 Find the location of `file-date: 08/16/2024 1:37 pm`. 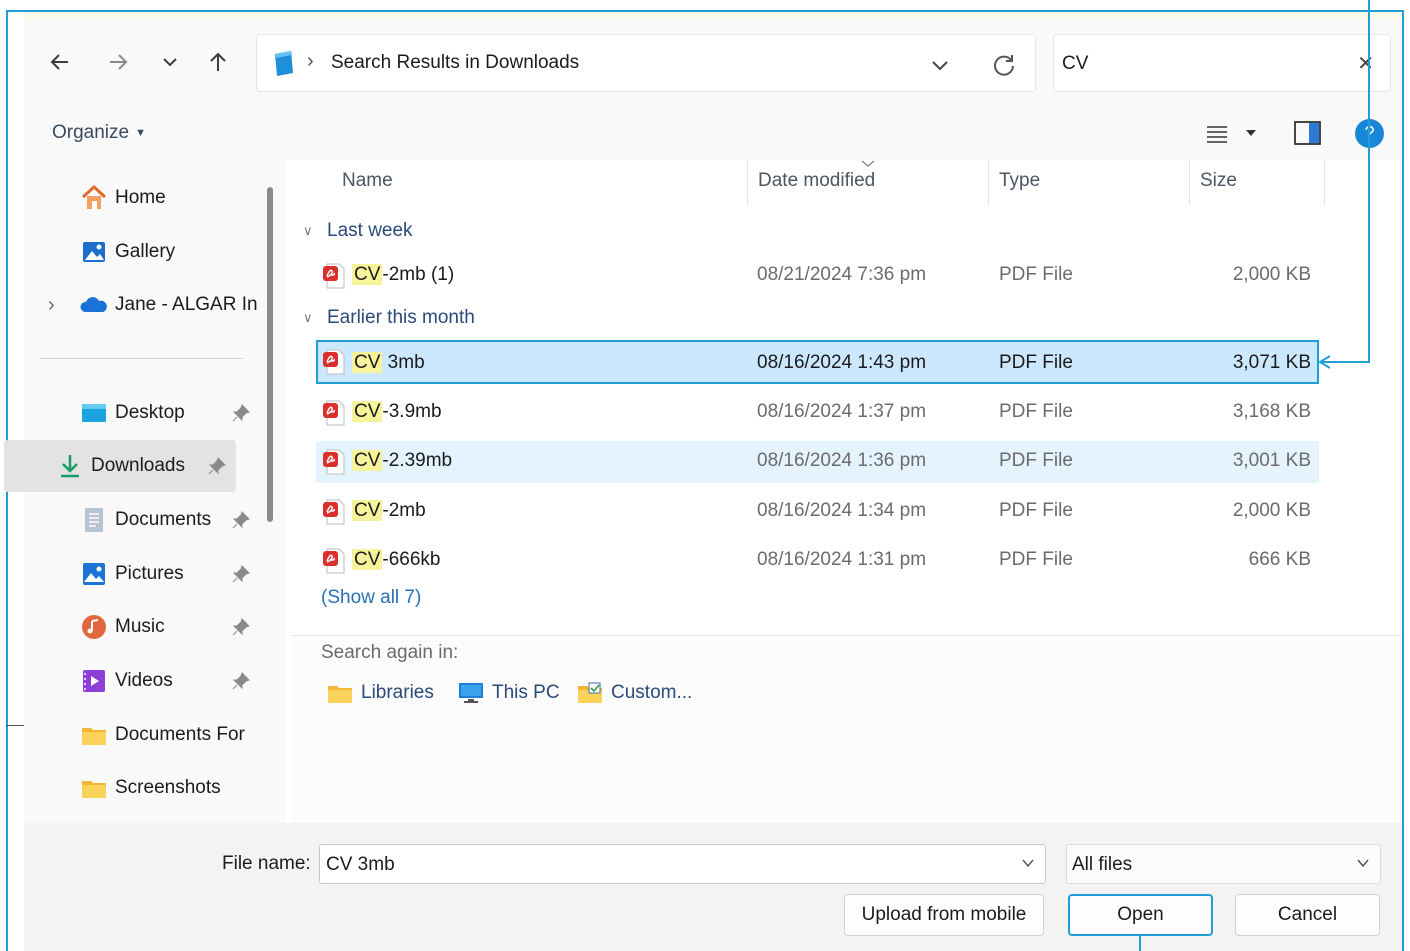

file-date: 08/16/2024 1:37 pm is located at coordinates (842, 411).